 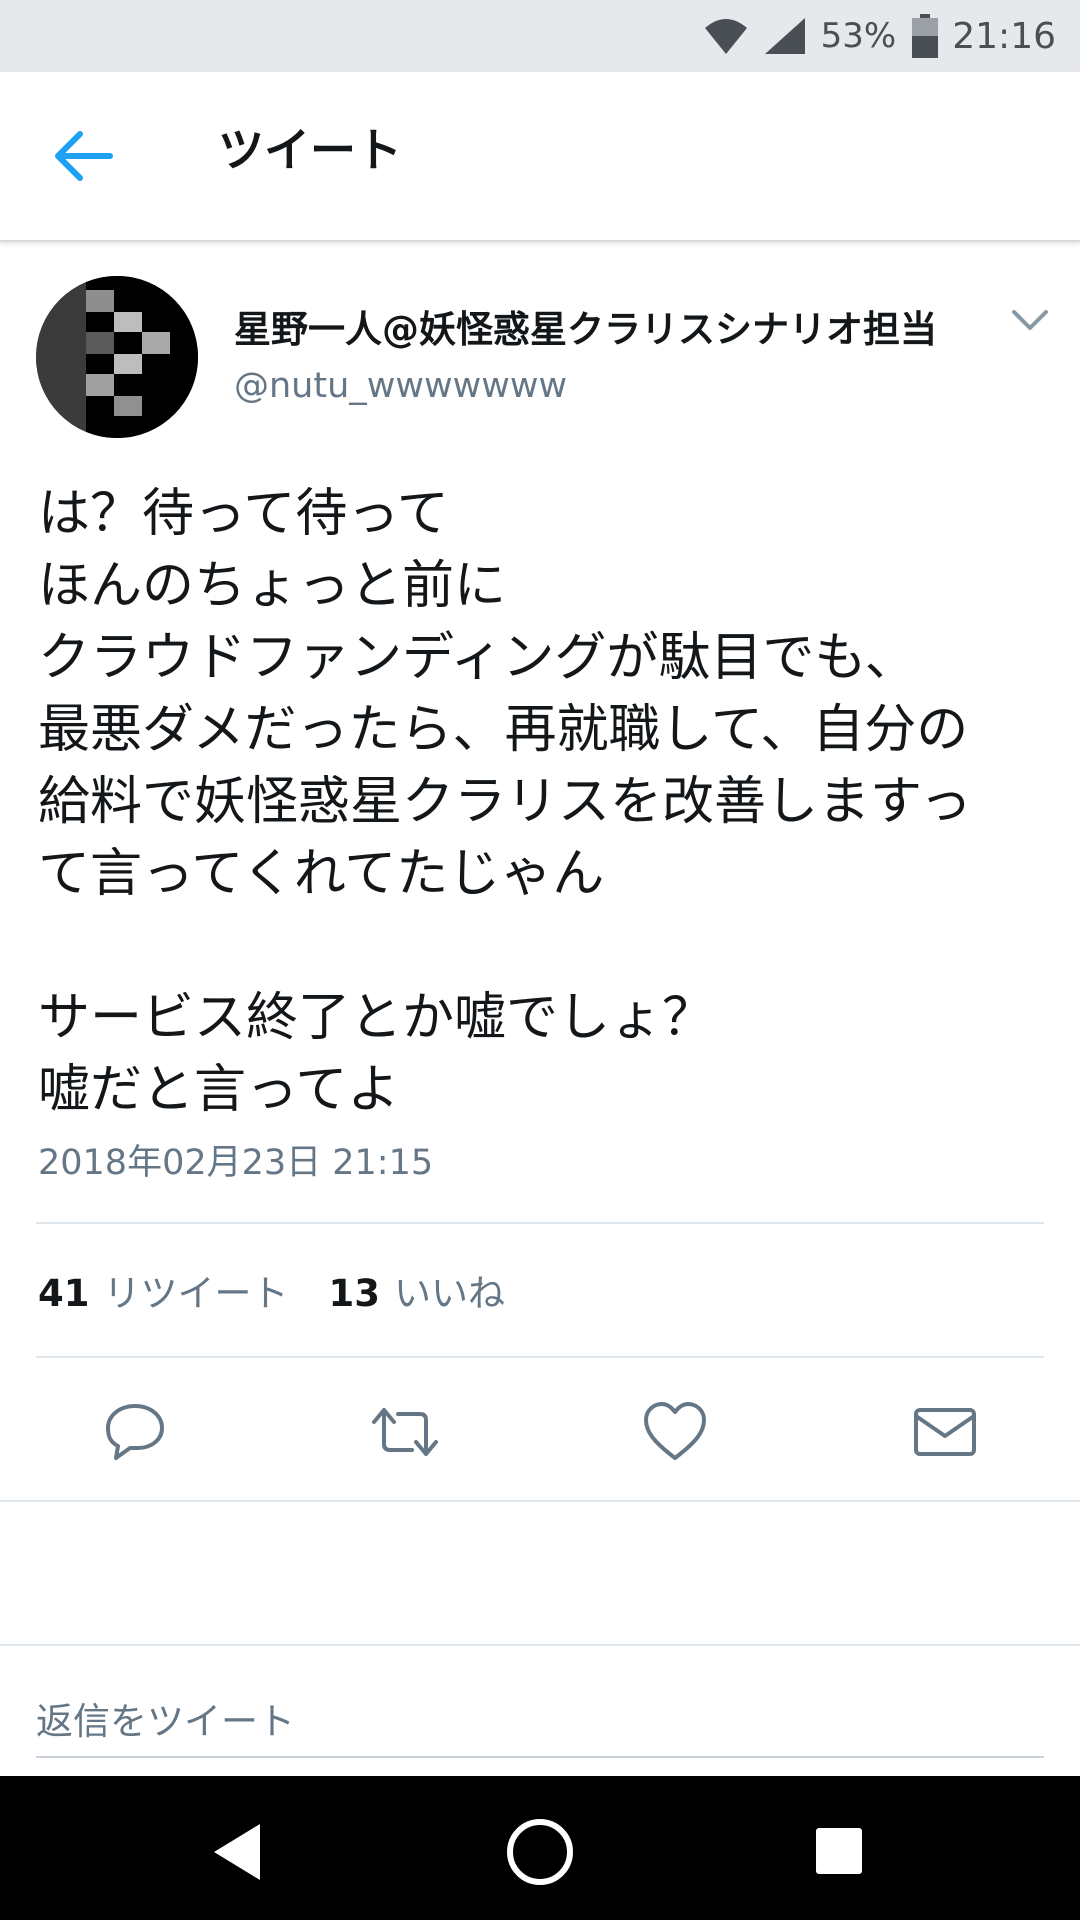 I want to click on chevron-down-icon, so click(x=1030, y=320).